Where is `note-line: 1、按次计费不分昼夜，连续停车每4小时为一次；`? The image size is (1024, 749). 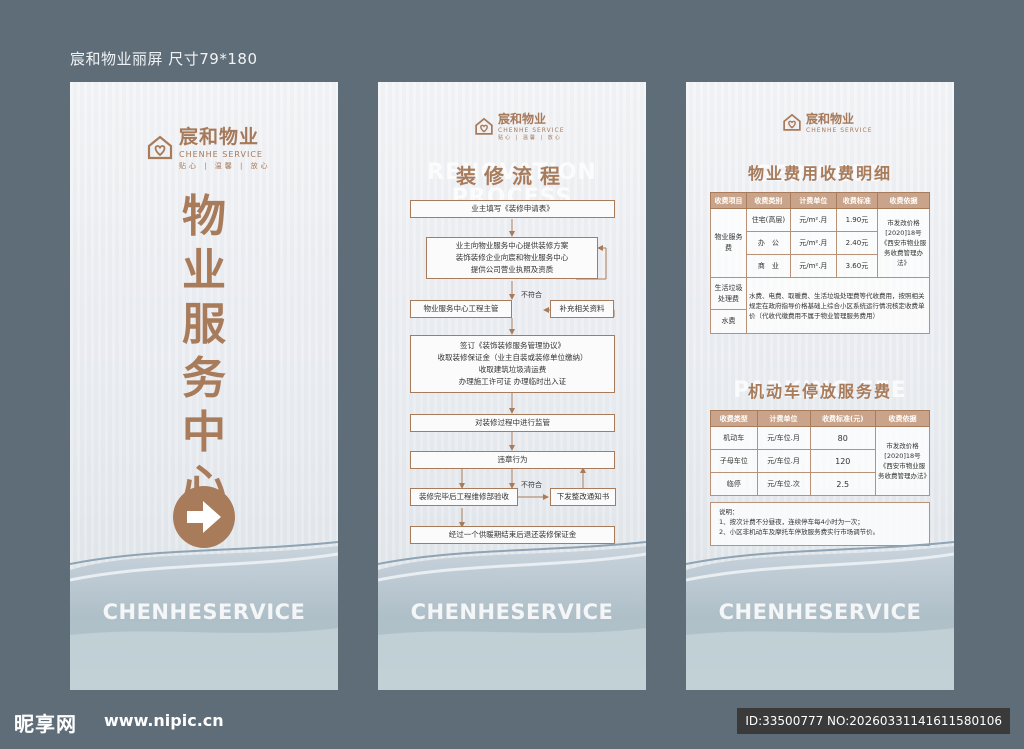 note-line: 1、按次计费不分昼夜，连续停车每4小时为一次； is located at coordinates (791, 522).